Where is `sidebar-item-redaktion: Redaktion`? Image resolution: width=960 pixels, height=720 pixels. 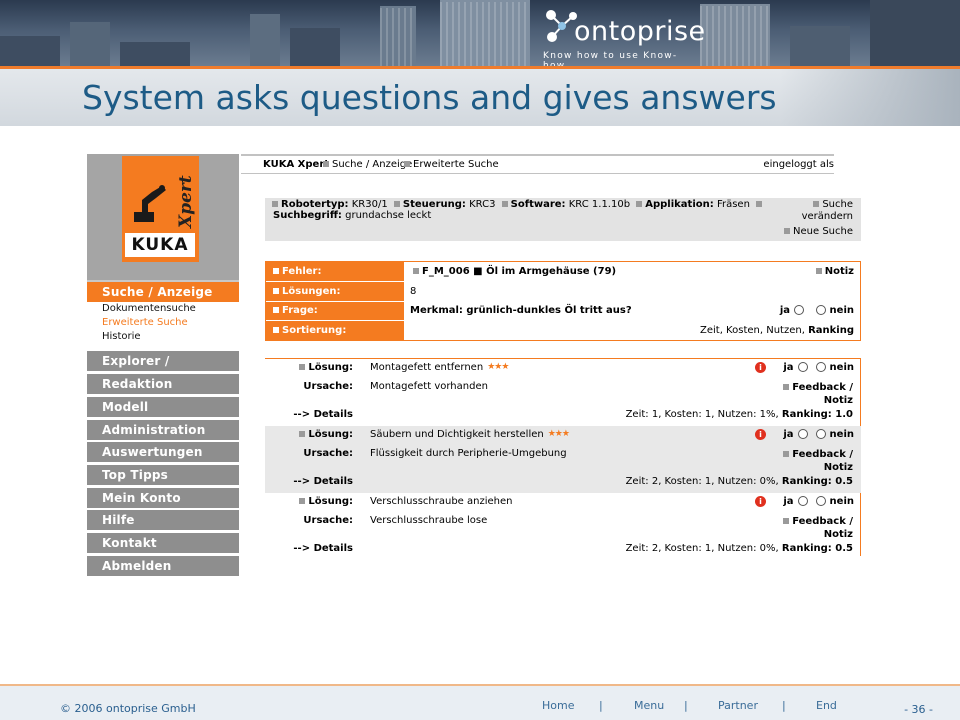 sidebar-item-redaktion: Redaktion is located at coordinates (163, 384).